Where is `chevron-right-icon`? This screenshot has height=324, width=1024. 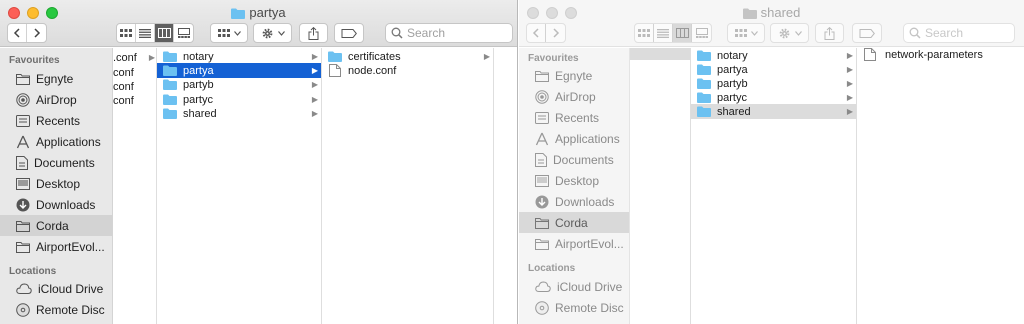
chevron-right-icon is located at coordinates (36, 33).